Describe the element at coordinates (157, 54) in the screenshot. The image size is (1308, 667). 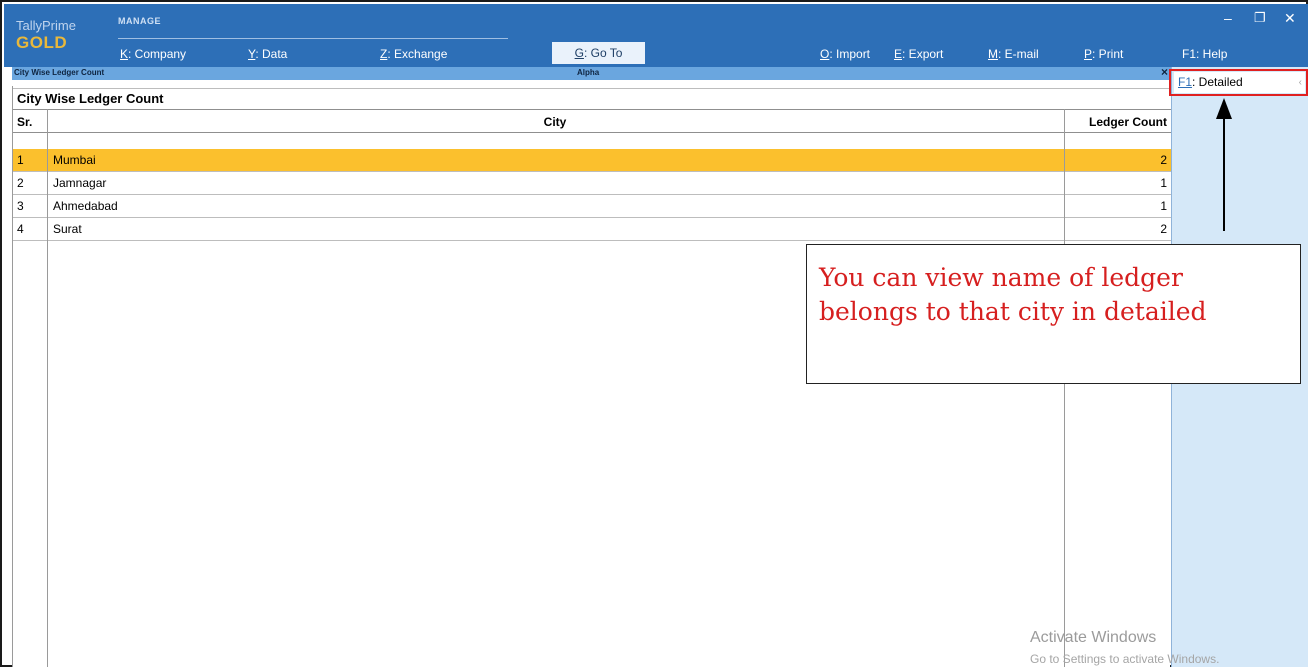
I see `menu-company-label: : Company` at that location.